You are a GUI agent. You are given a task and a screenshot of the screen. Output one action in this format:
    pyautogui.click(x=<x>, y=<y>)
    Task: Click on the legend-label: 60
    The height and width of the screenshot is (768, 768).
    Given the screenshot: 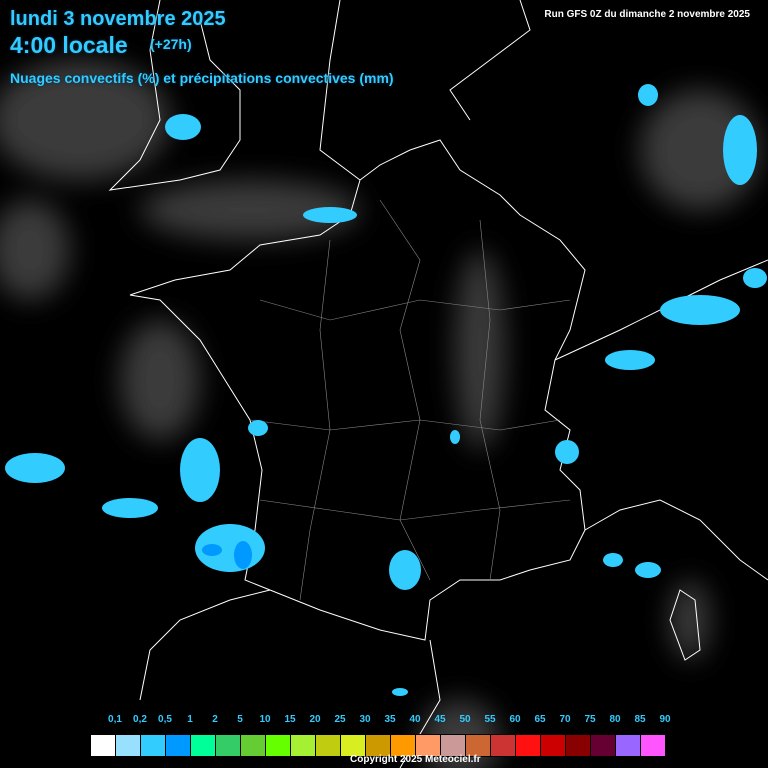 What is the action you would take?
    pyautogui.click(x=515, y=719)
    